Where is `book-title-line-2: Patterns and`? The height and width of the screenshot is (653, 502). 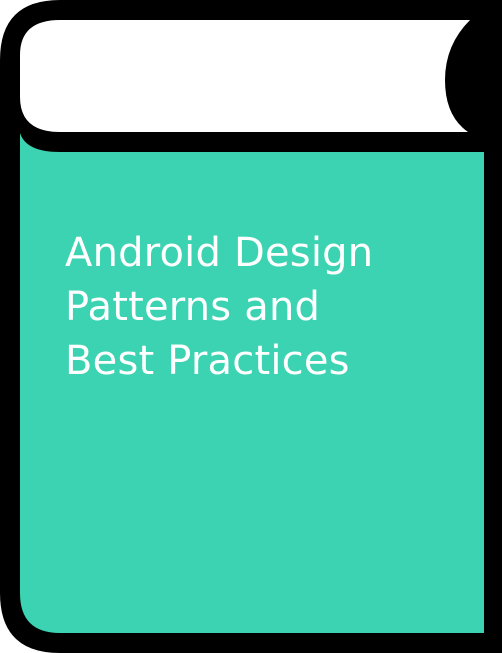
book-title-line-2: Patterns and is located at coordinates (193, 307).